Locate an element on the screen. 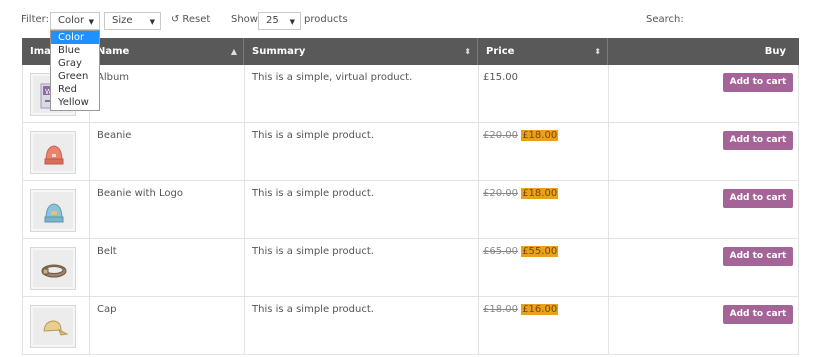 Image resolution: width=820 pixels, height=357 pixels. color-filter-select: Color ▼ is located at coordinates (75, 21).